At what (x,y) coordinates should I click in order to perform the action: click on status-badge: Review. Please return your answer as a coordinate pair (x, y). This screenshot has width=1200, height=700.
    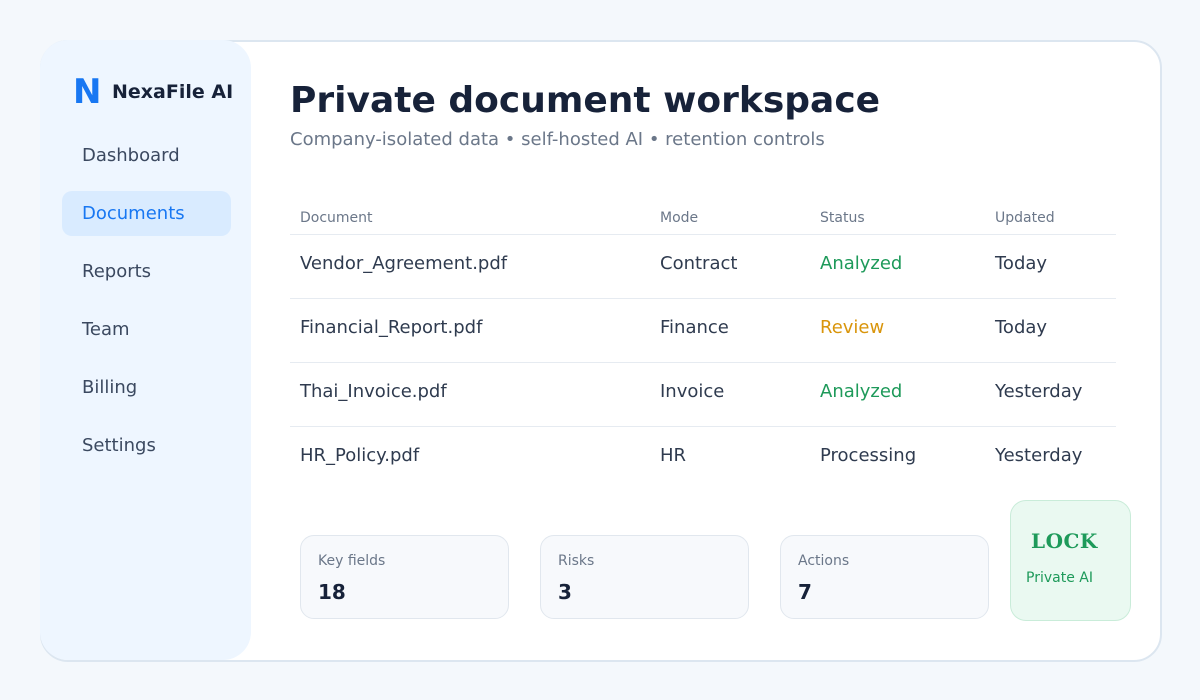
    Looking at the image, I should click on (852, 327).